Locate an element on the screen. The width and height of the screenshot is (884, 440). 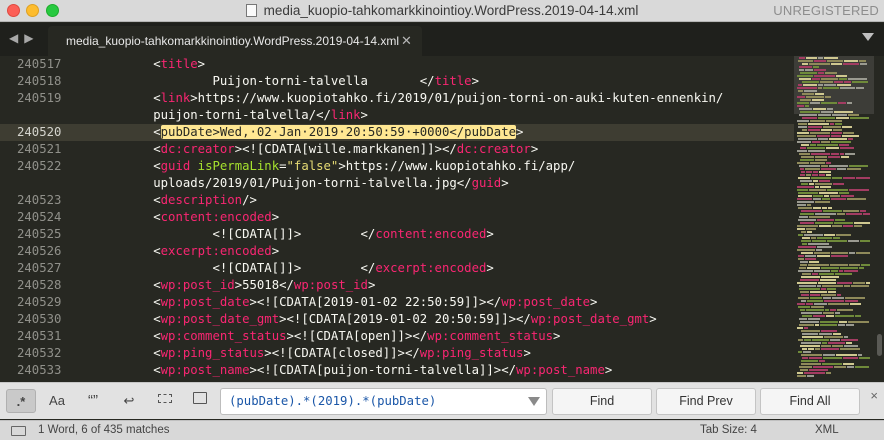
in-selection-icon is located at coordinates (165, 398).